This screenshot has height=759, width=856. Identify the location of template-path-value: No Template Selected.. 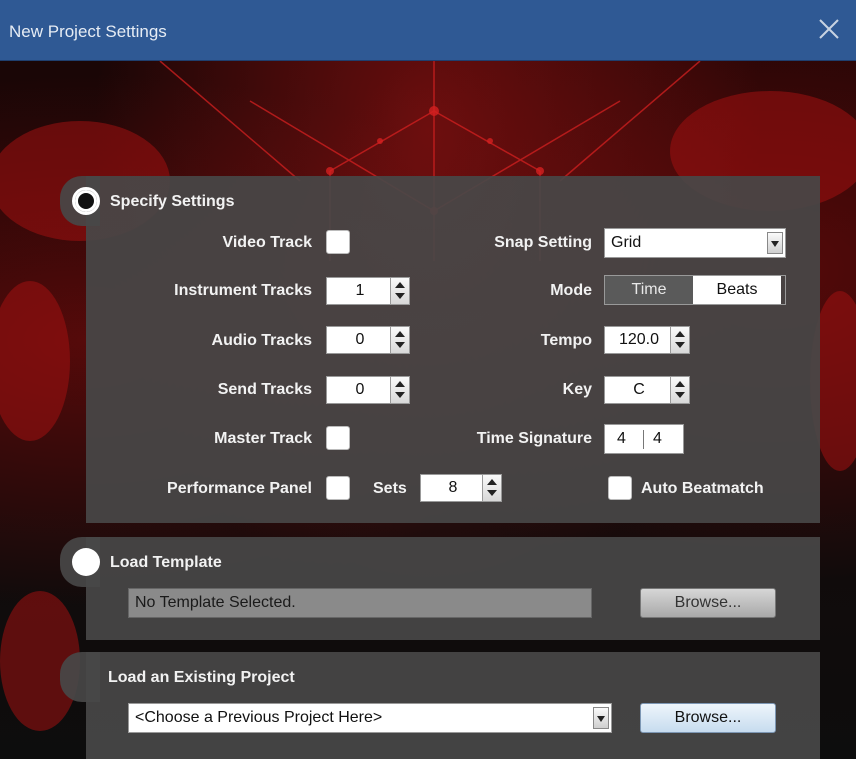
(215, 602).